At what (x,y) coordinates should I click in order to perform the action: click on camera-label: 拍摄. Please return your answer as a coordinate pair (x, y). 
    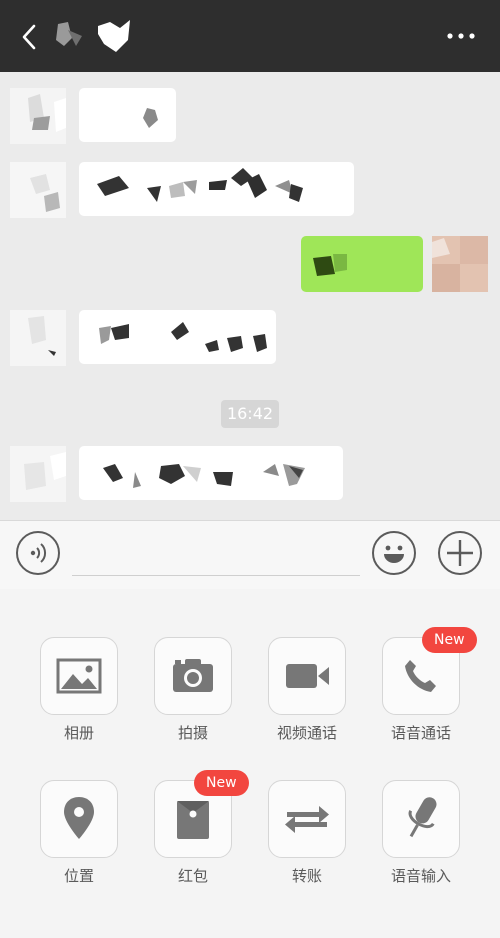
    Looking at the image, I should click on (192, 733).